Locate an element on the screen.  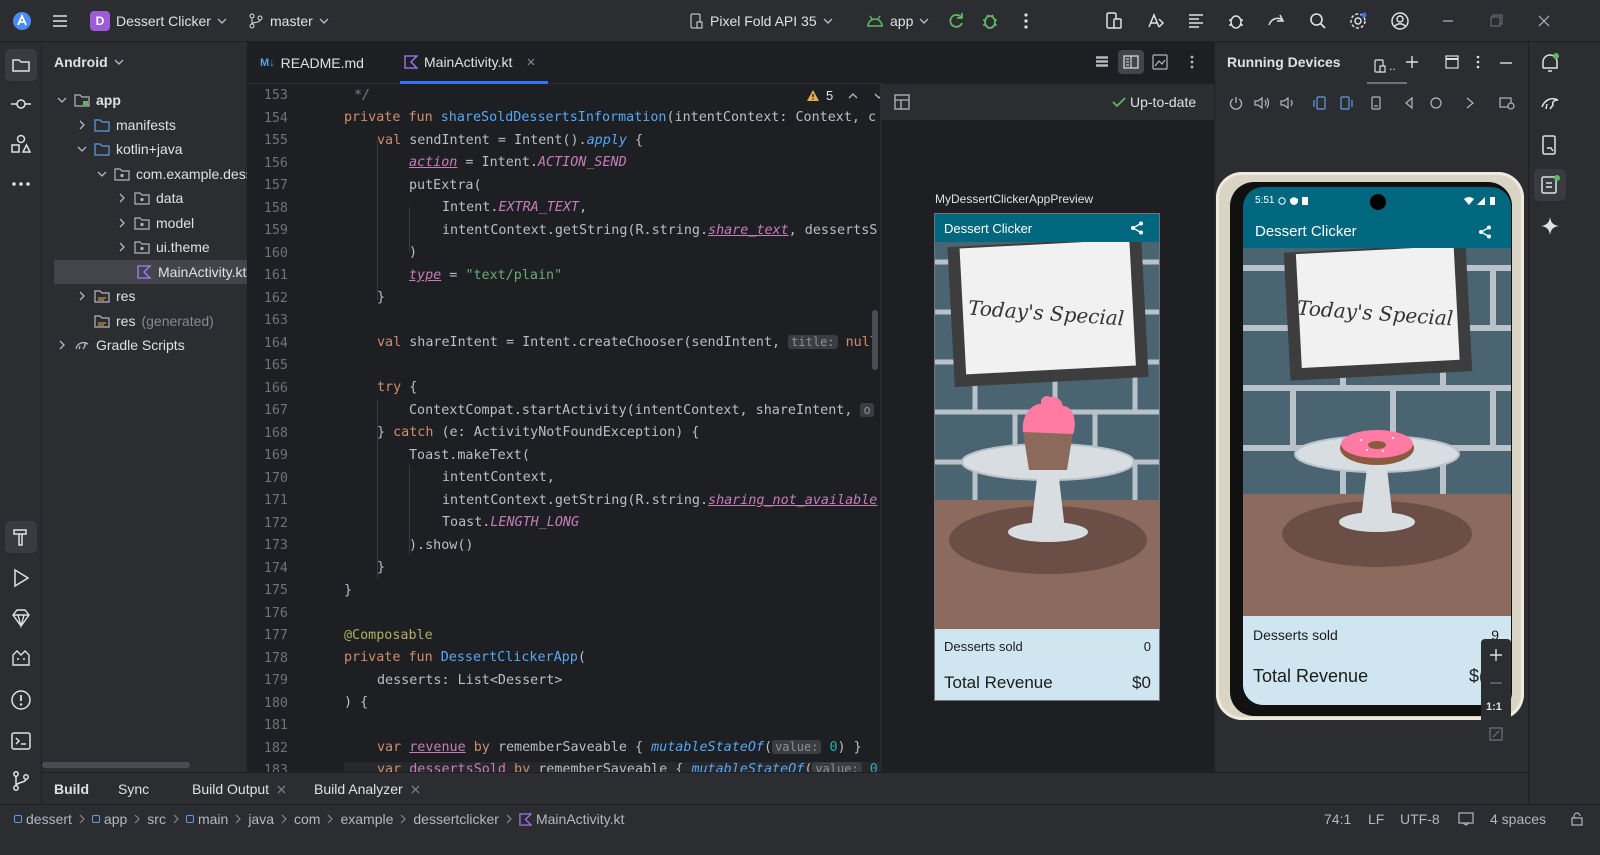
tab-build: Build is located at coordinates (71, 789).